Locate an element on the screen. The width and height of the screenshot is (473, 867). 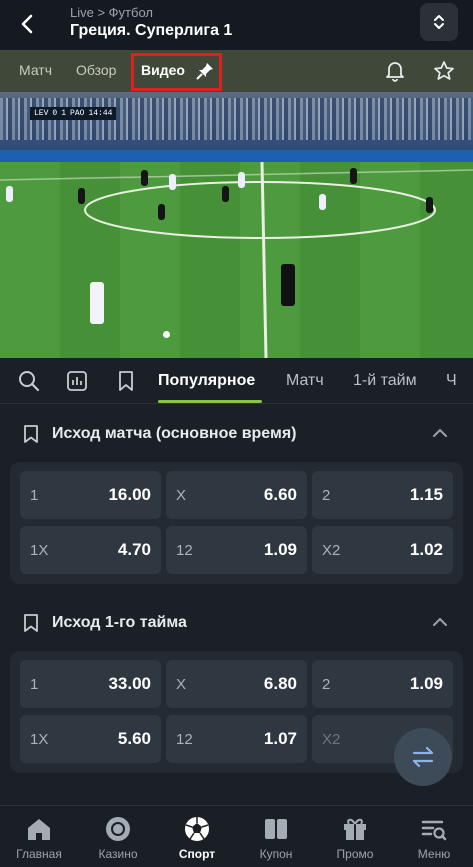
nav-label: Спорт is located at coordinates (197, 854).